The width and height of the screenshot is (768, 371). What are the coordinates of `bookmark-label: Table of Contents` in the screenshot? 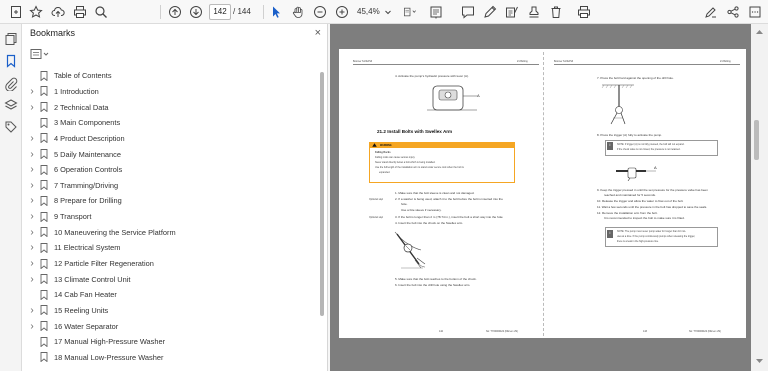 It's located at (83, 76).